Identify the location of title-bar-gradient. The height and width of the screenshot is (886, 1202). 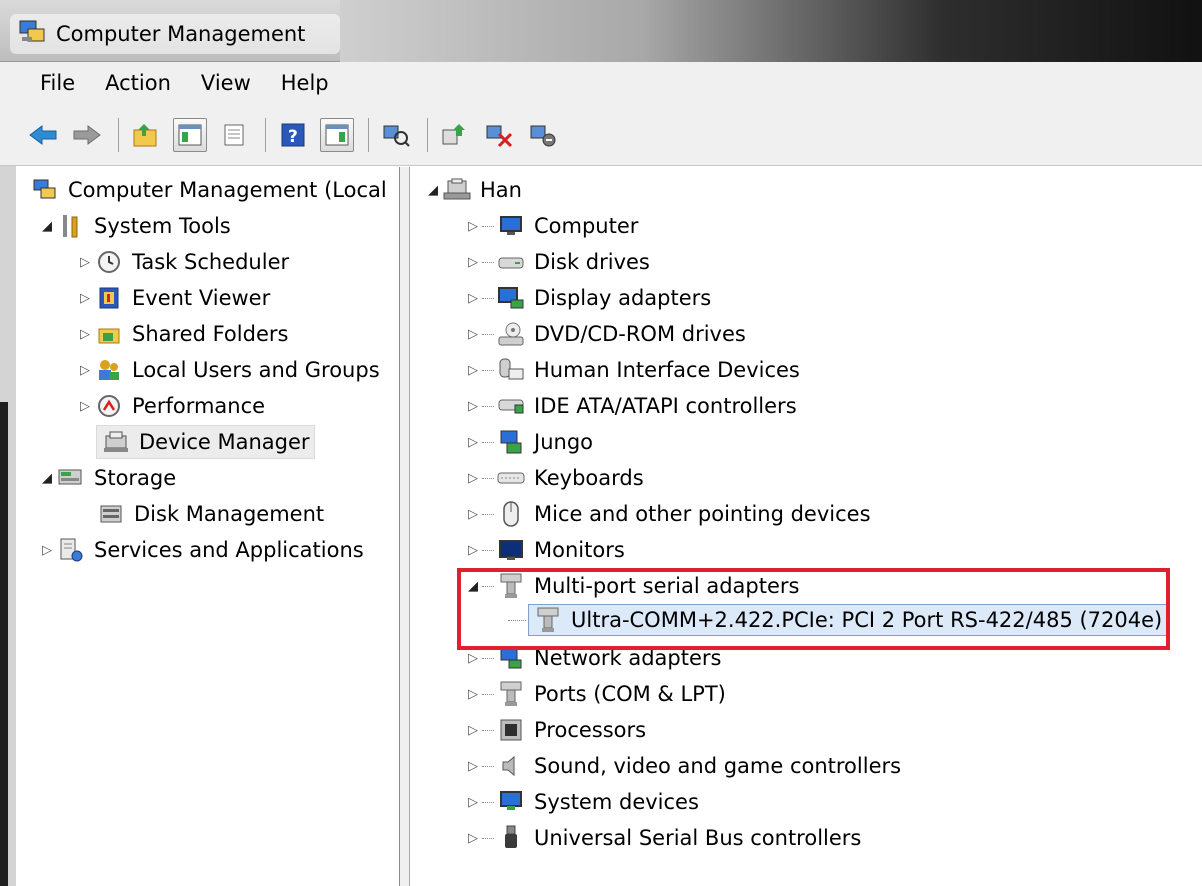
(771, 31).